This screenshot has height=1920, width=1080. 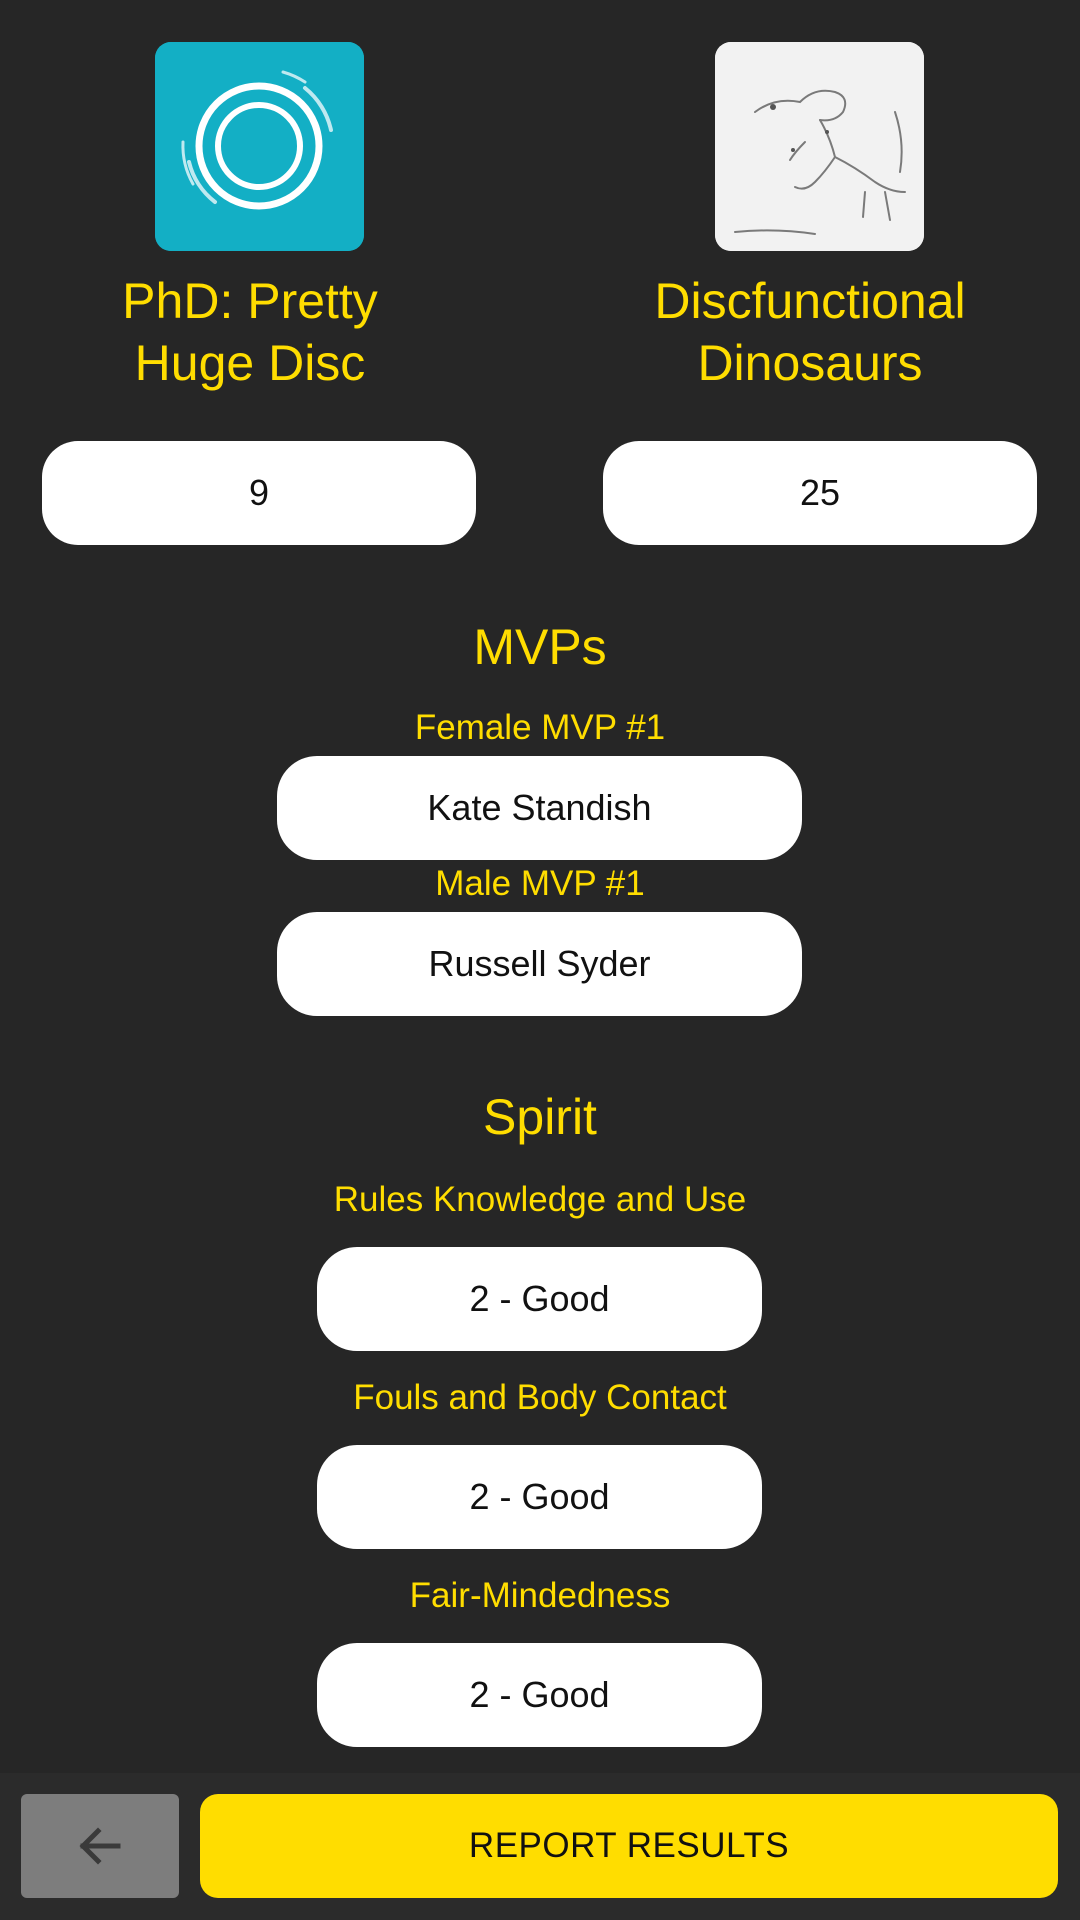 I want to click on mvps-section-title: MVPs, so click(x=540, y=647).